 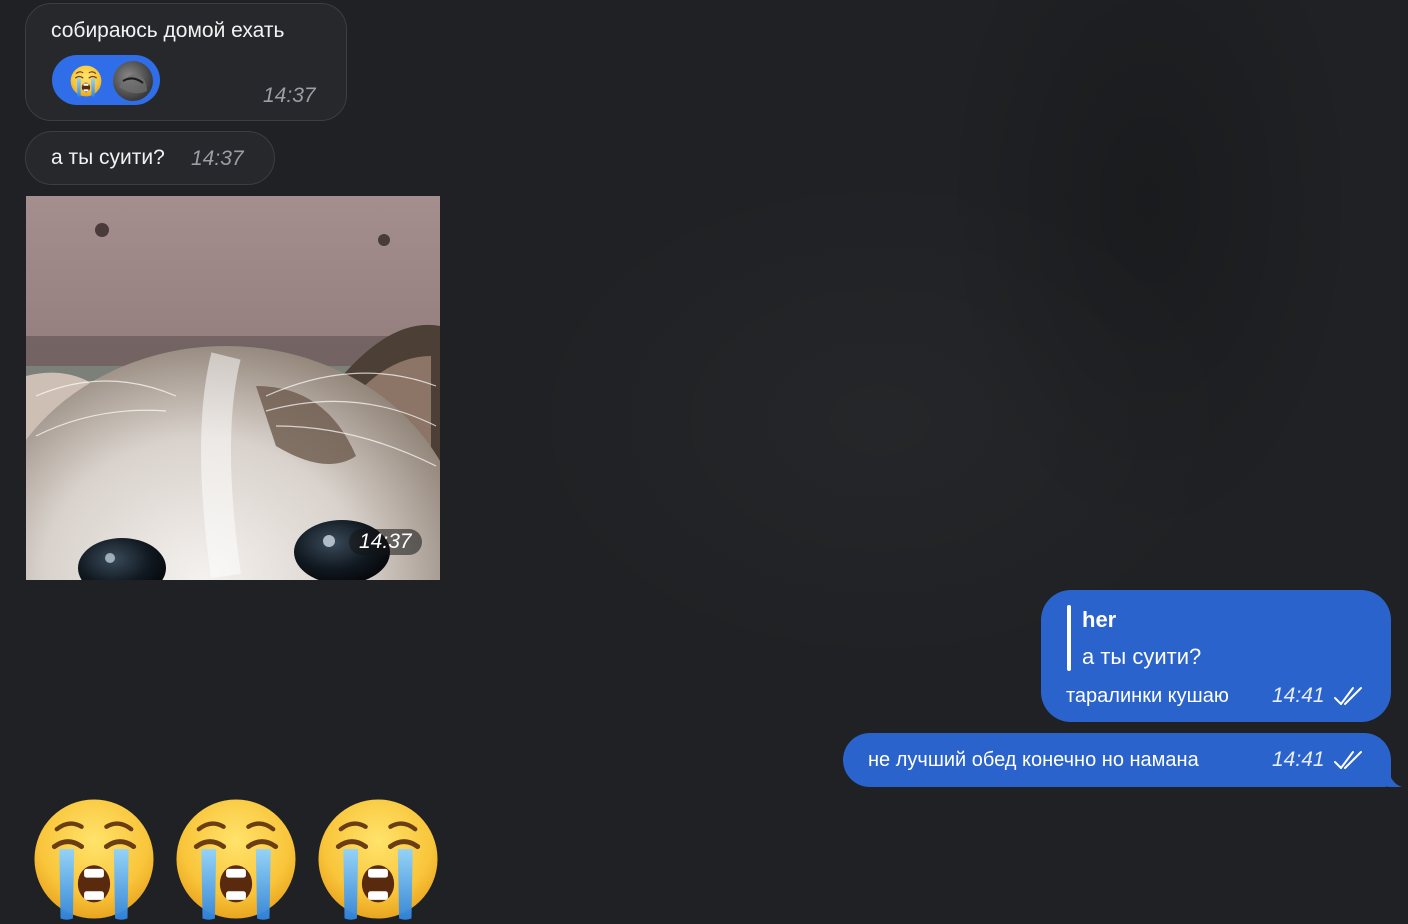 I want to click on message-incoming: а ты суити? 14:37, so click(x=150, y=158).